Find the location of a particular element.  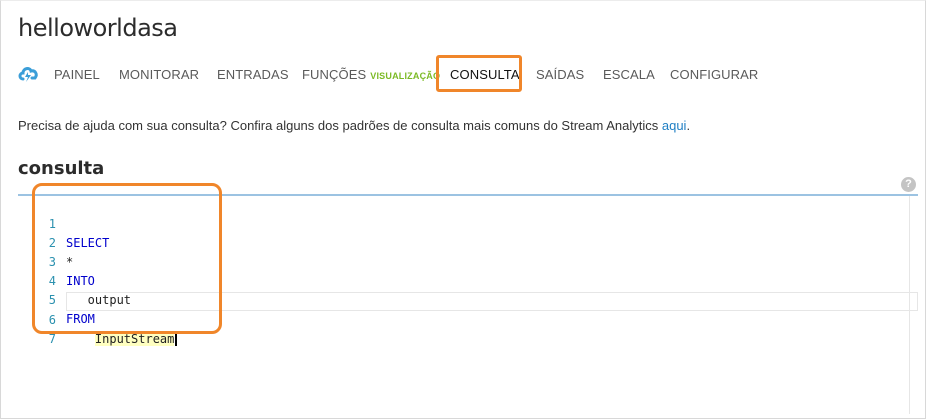

tab-escala: ESCALA is located at coordinates (629, 74).